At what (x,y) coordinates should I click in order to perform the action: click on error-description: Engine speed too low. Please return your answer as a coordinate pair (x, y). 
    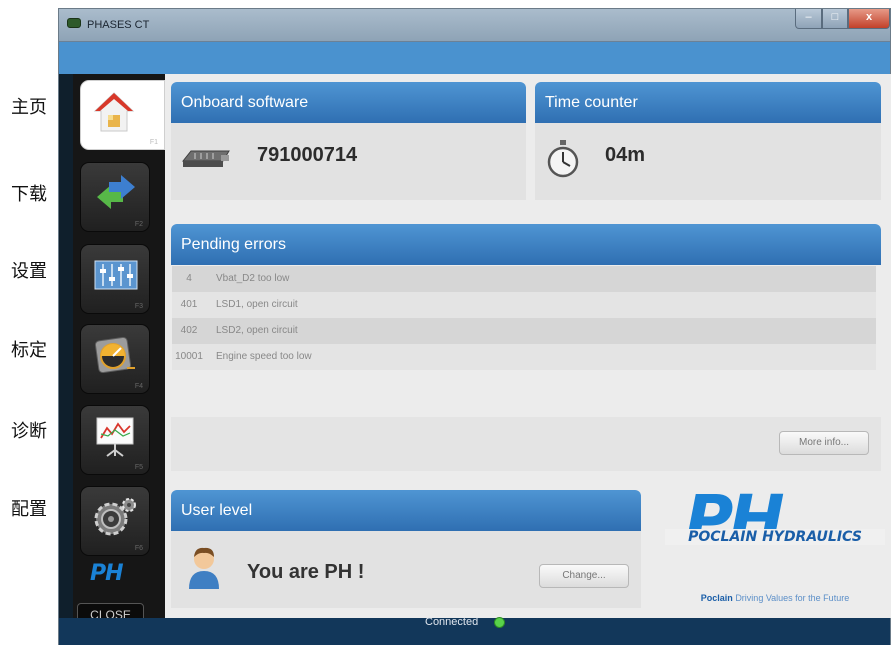
    Looking at the image, I should click on (264, 356).